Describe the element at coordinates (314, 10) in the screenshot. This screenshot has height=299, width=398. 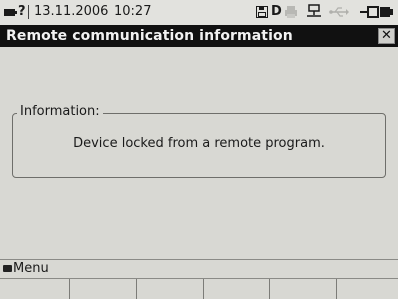
I see `network-icon` at that location.